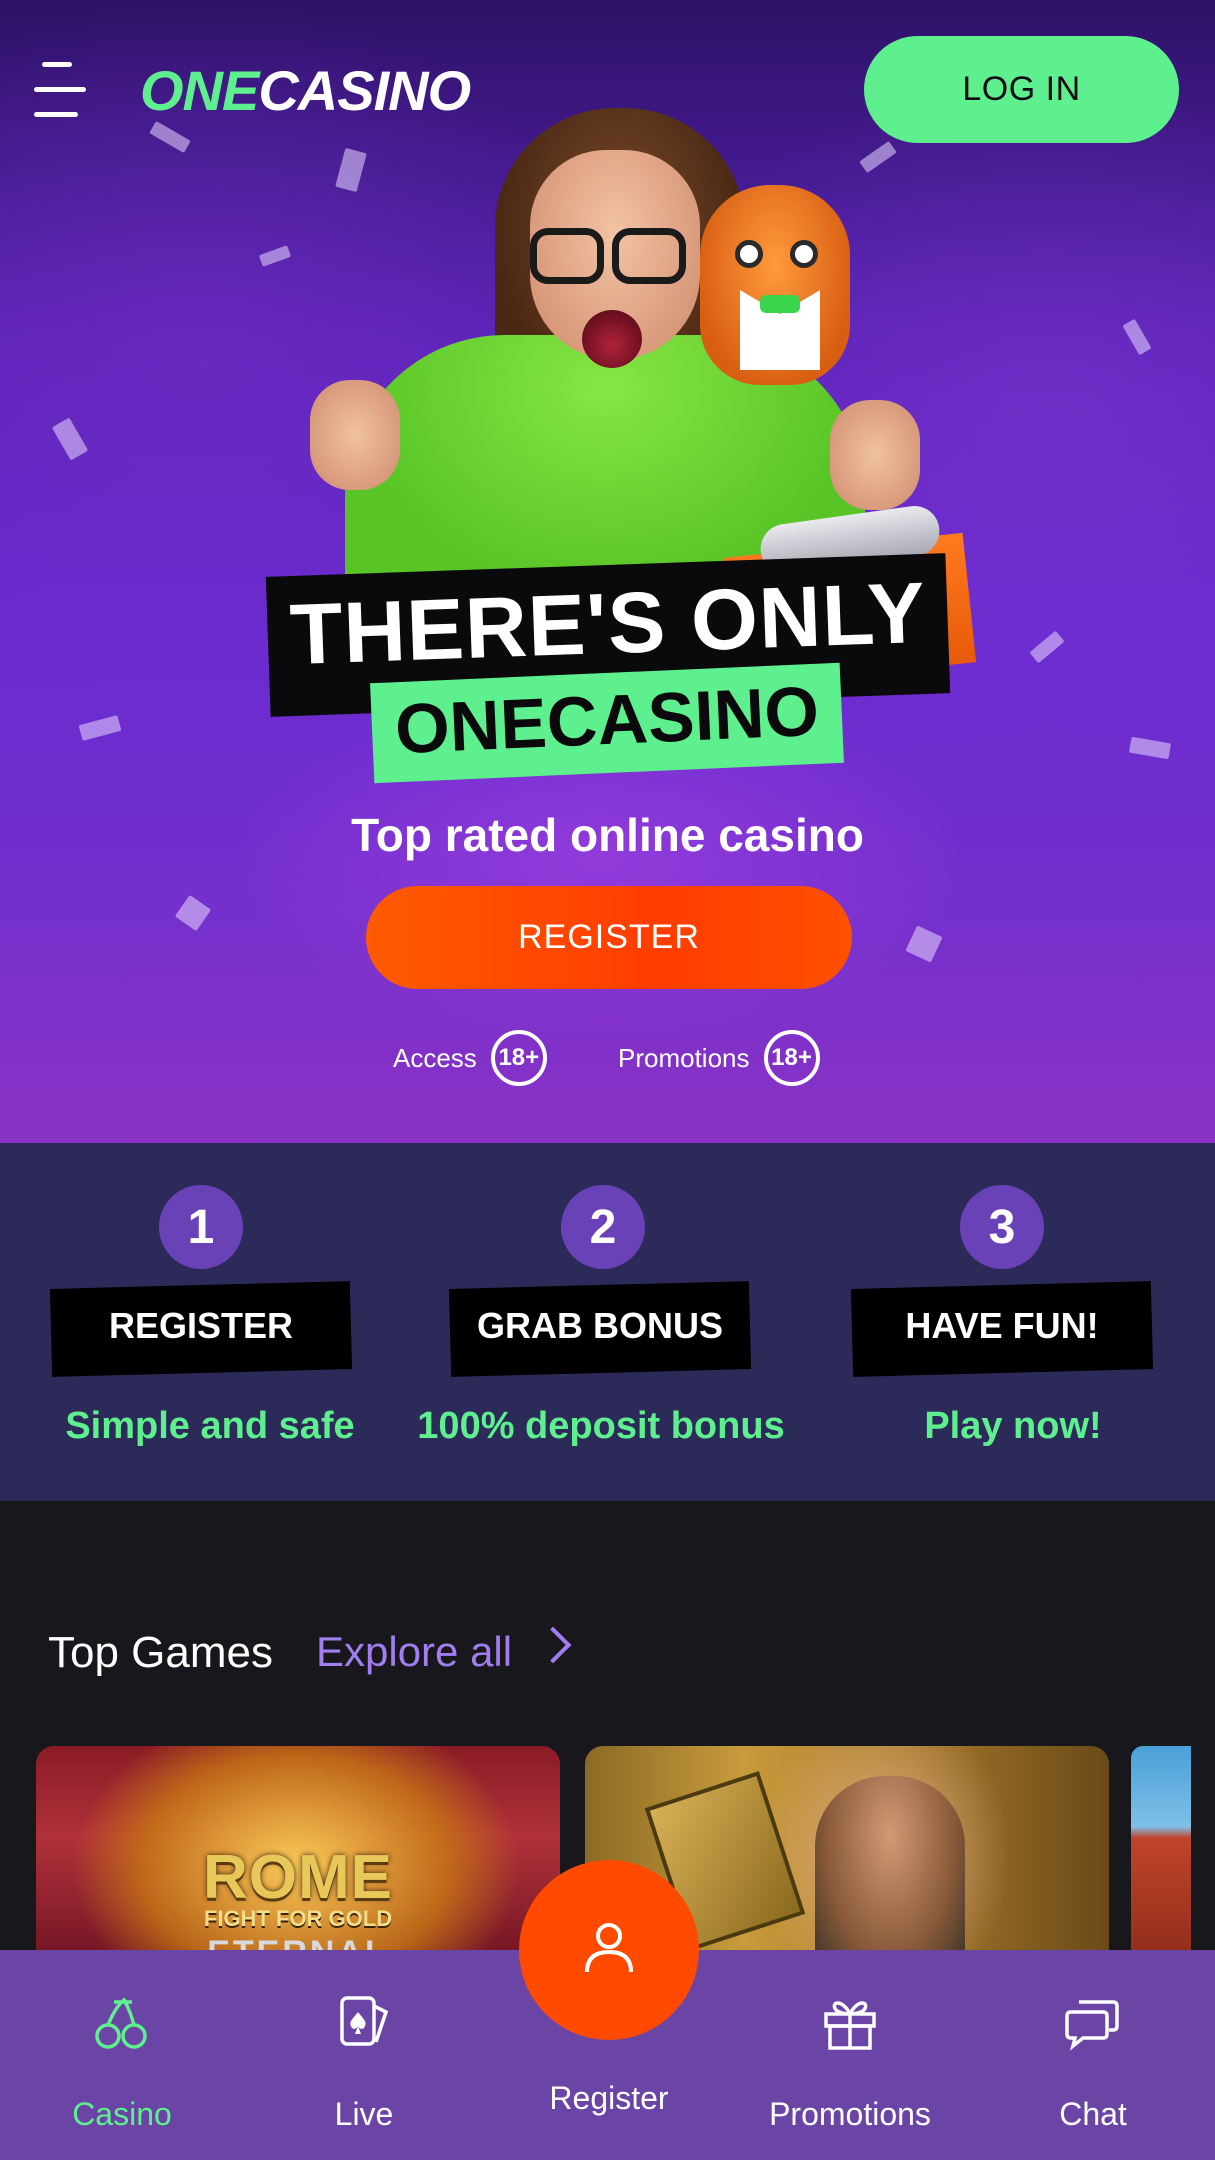 The height and width of the screenshot is (2160, 1215). Describe the element at coordinates (201, 1325) in the screenshot. I see `step-label: REGISTER` at that location.